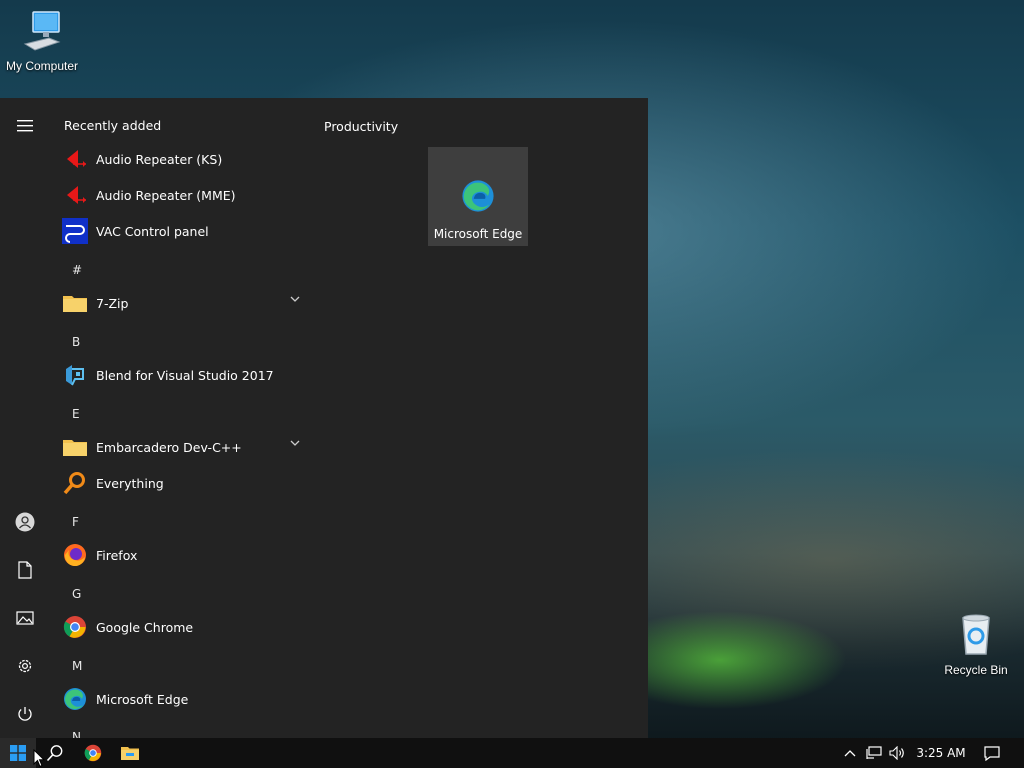  What do you see at coordinates (130, 483) in the screenshot?
I see `app-label: Everything` at bounding box center [130, 483].